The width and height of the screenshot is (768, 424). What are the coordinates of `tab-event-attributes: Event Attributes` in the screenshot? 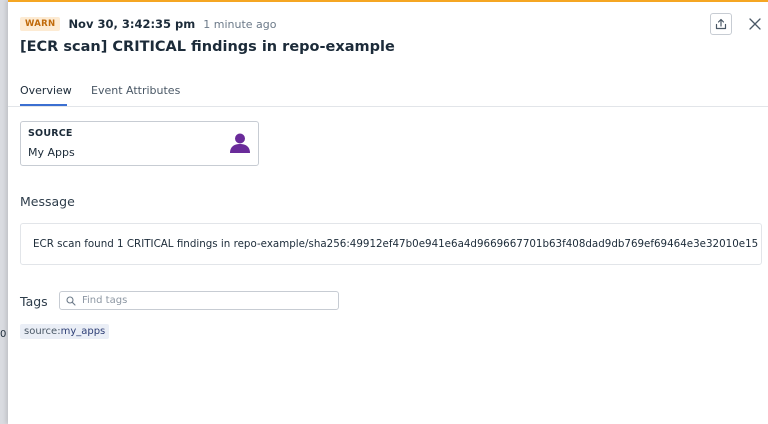 It's located at (135, 95).